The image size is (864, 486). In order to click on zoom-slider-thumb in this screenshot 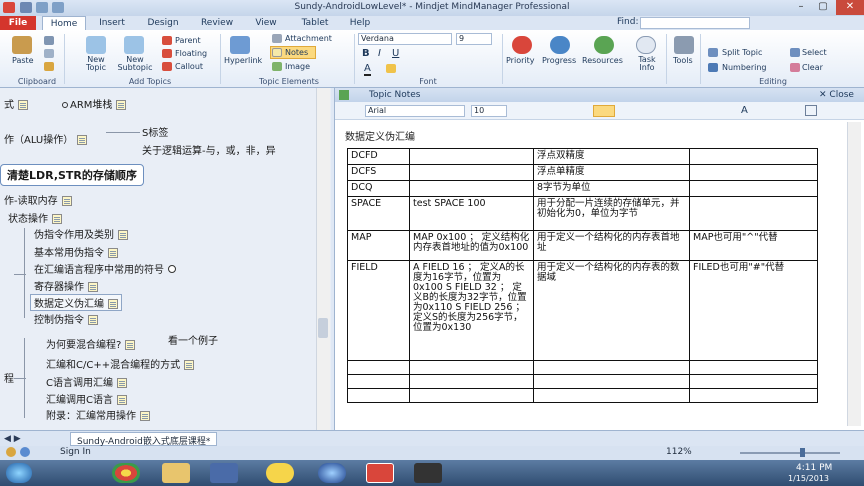, I will do `click(802, 452)`.